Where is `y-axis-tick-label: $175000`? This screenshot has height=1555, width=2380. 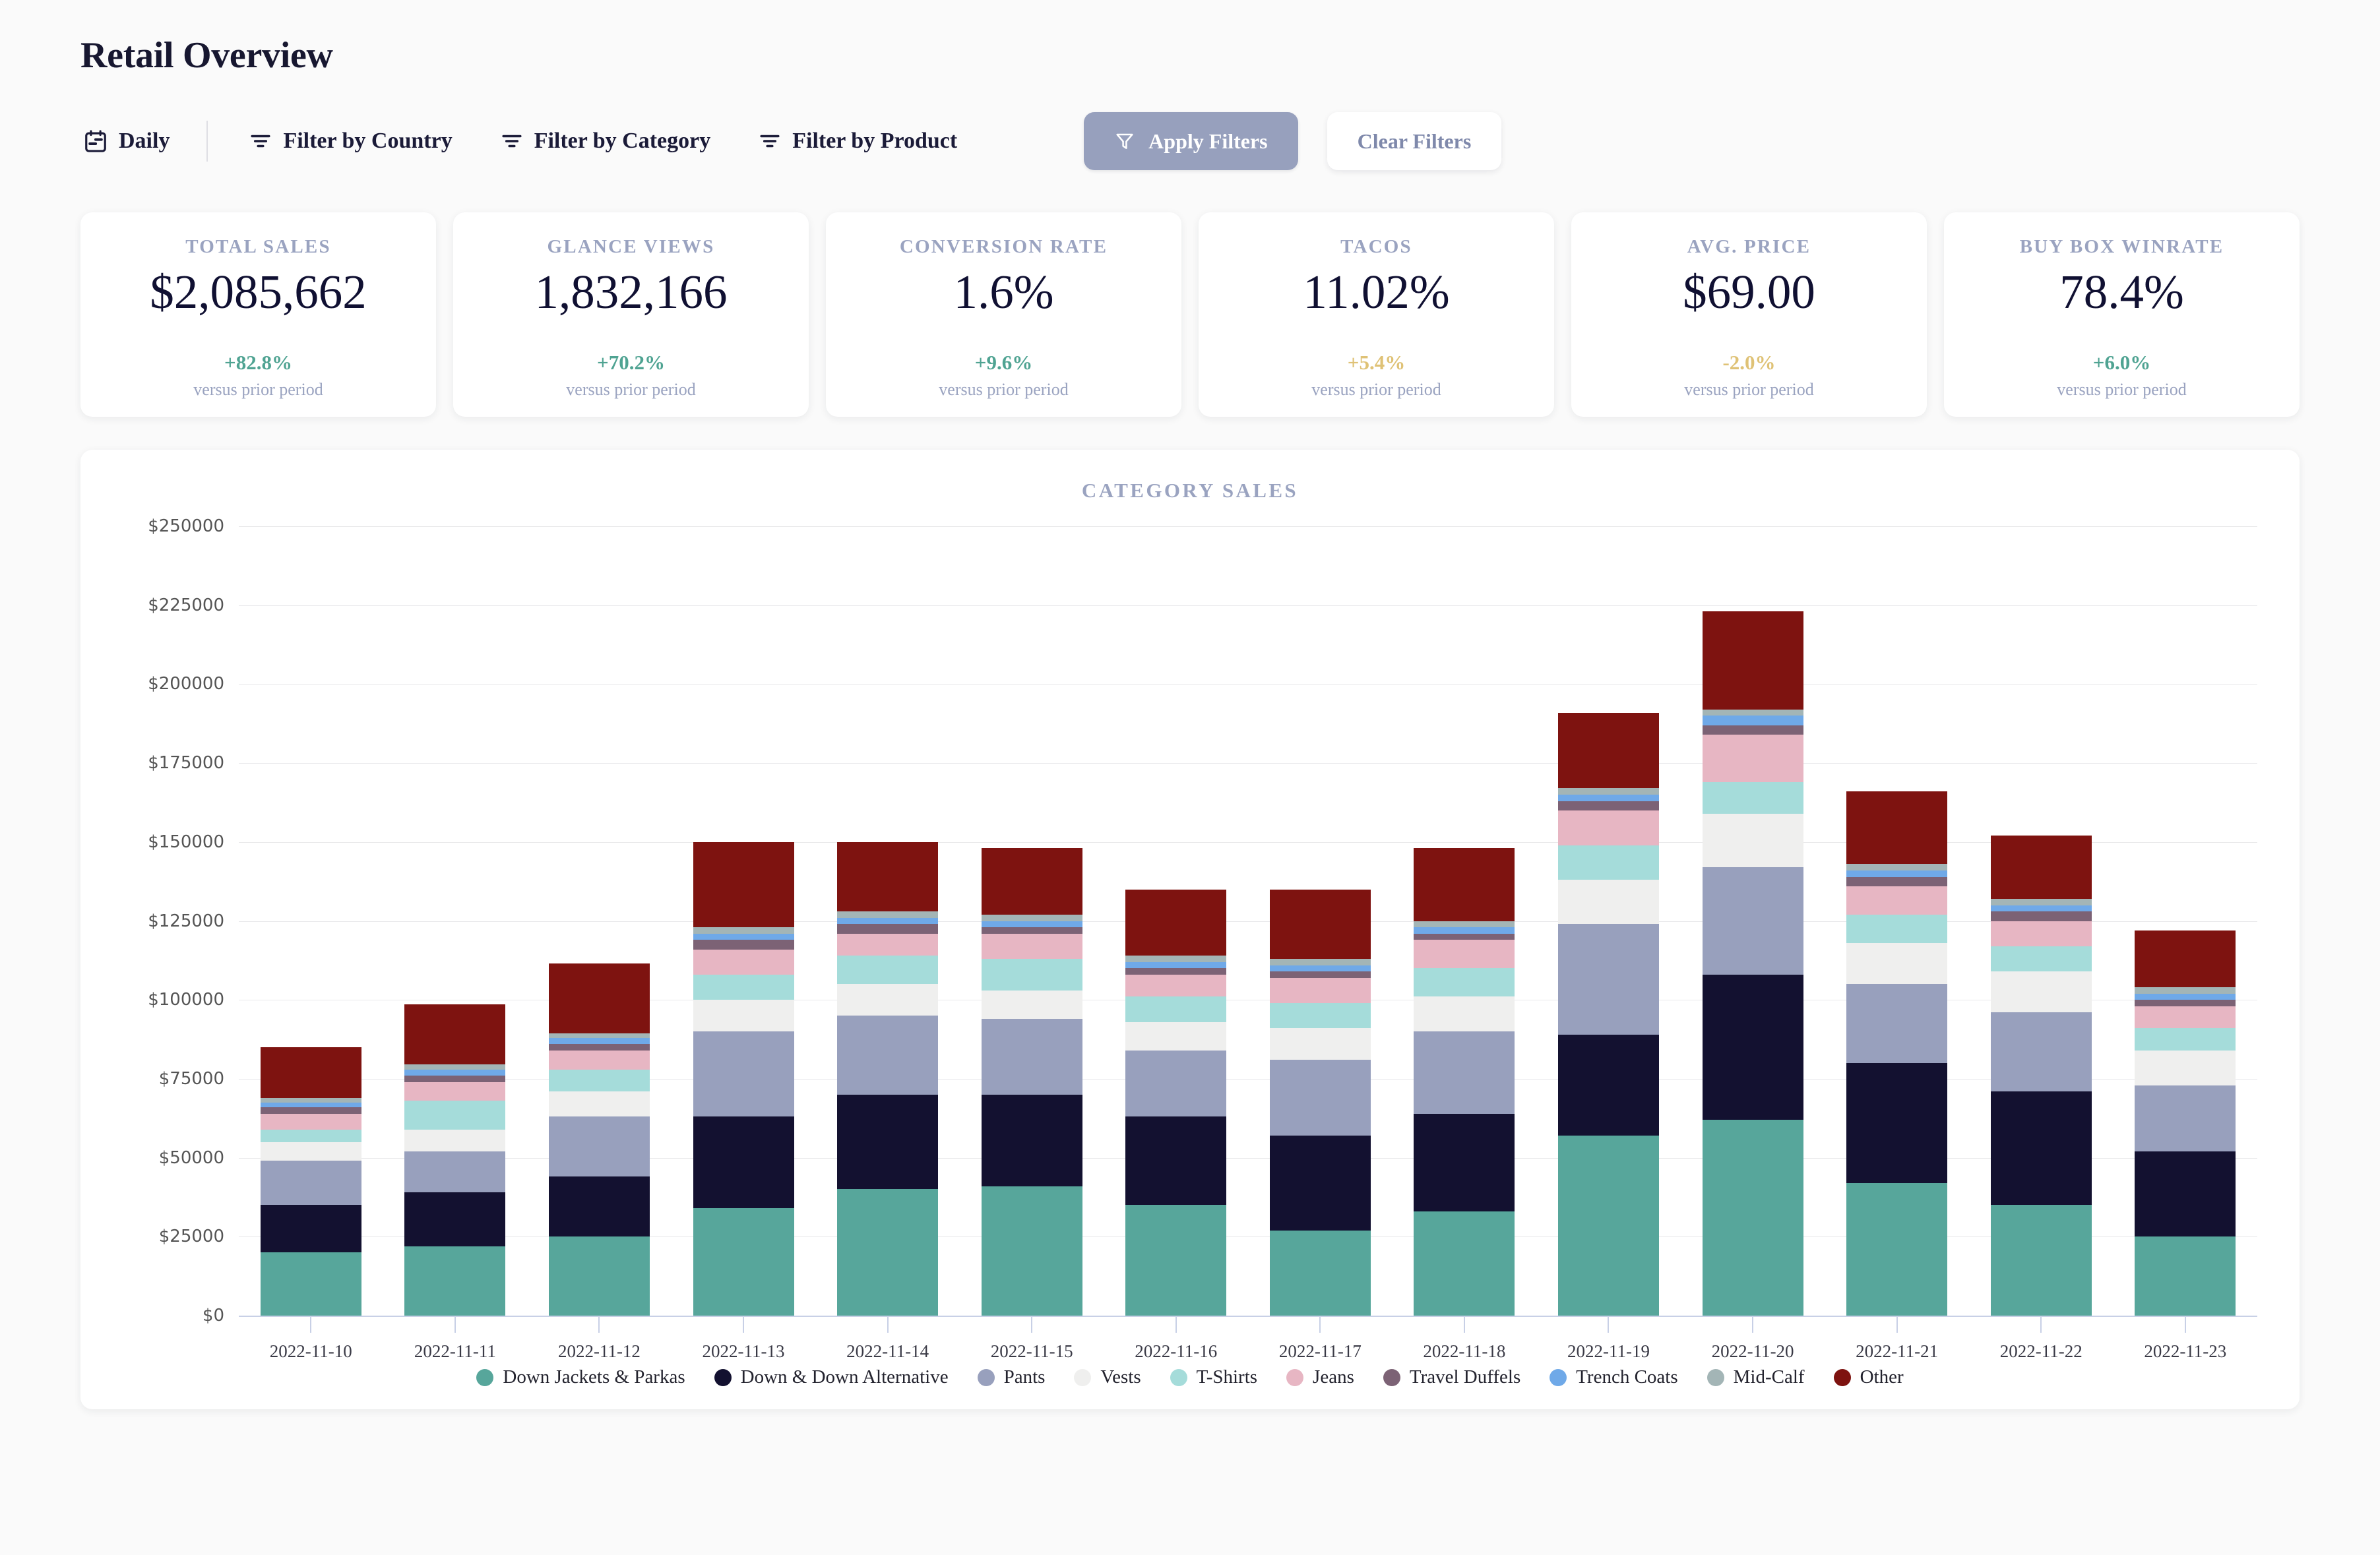
y-axis-tick-label: $175000 is located at coordinates (186, 763).